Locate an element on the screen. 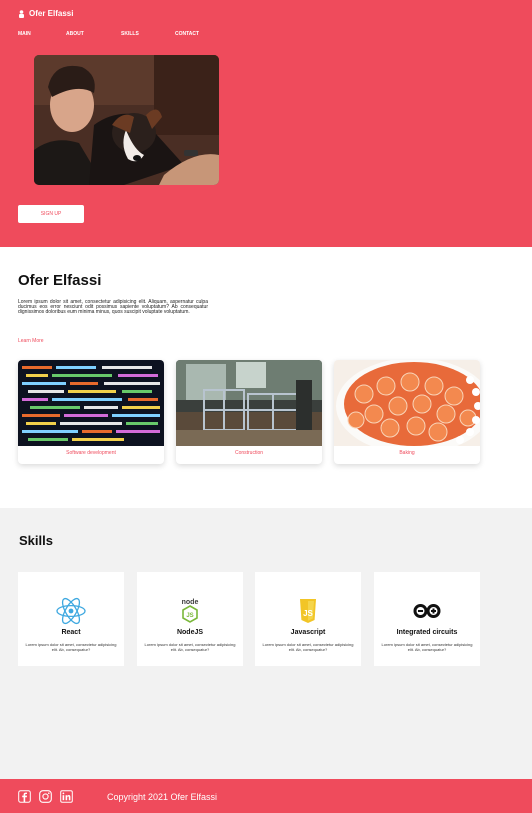 This screenshot has width=532, height=813. profile-photo is located at coordinates (126, 120).